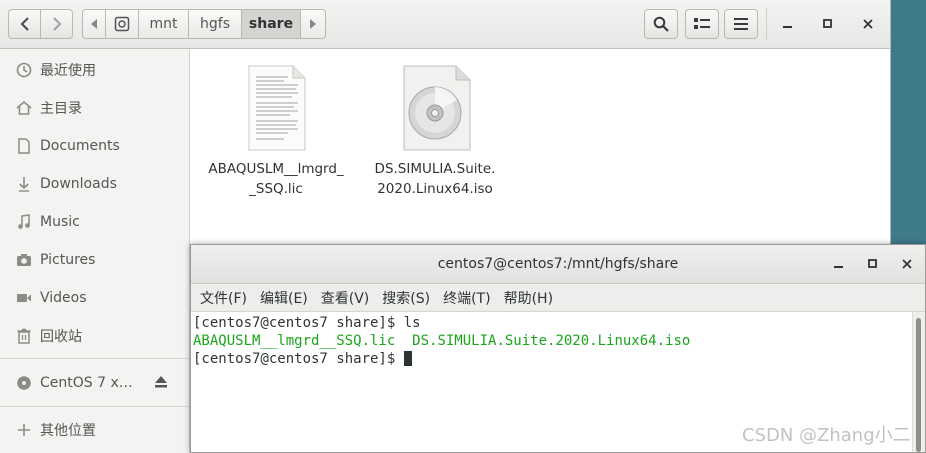  I want to click on music-icon, so click(24, 222).